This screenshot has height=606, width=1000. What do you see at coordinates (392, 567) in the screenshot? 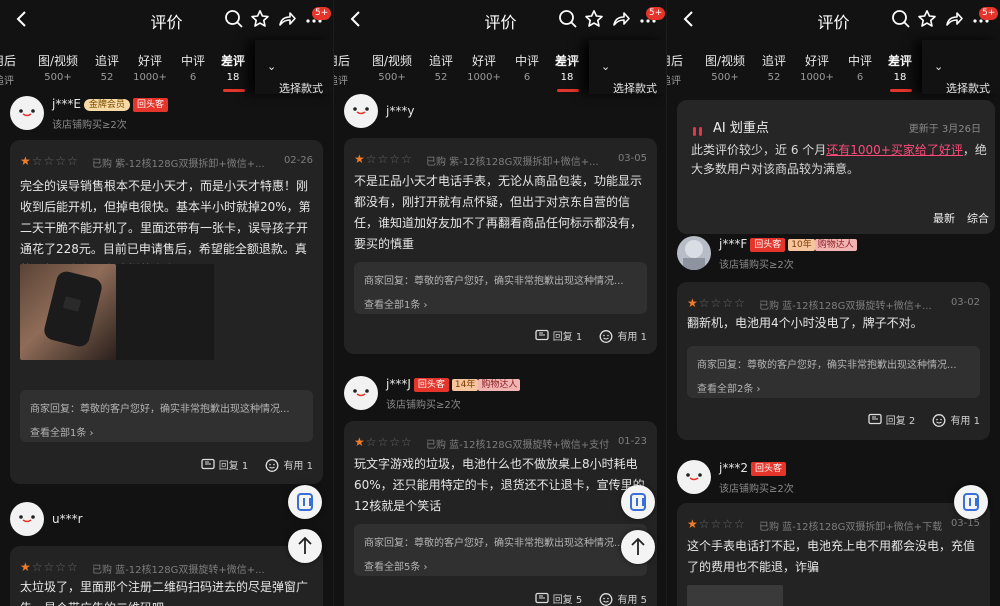
I see `view-all-replies-link: 查看全部5条` at bounding box center [392, 567].